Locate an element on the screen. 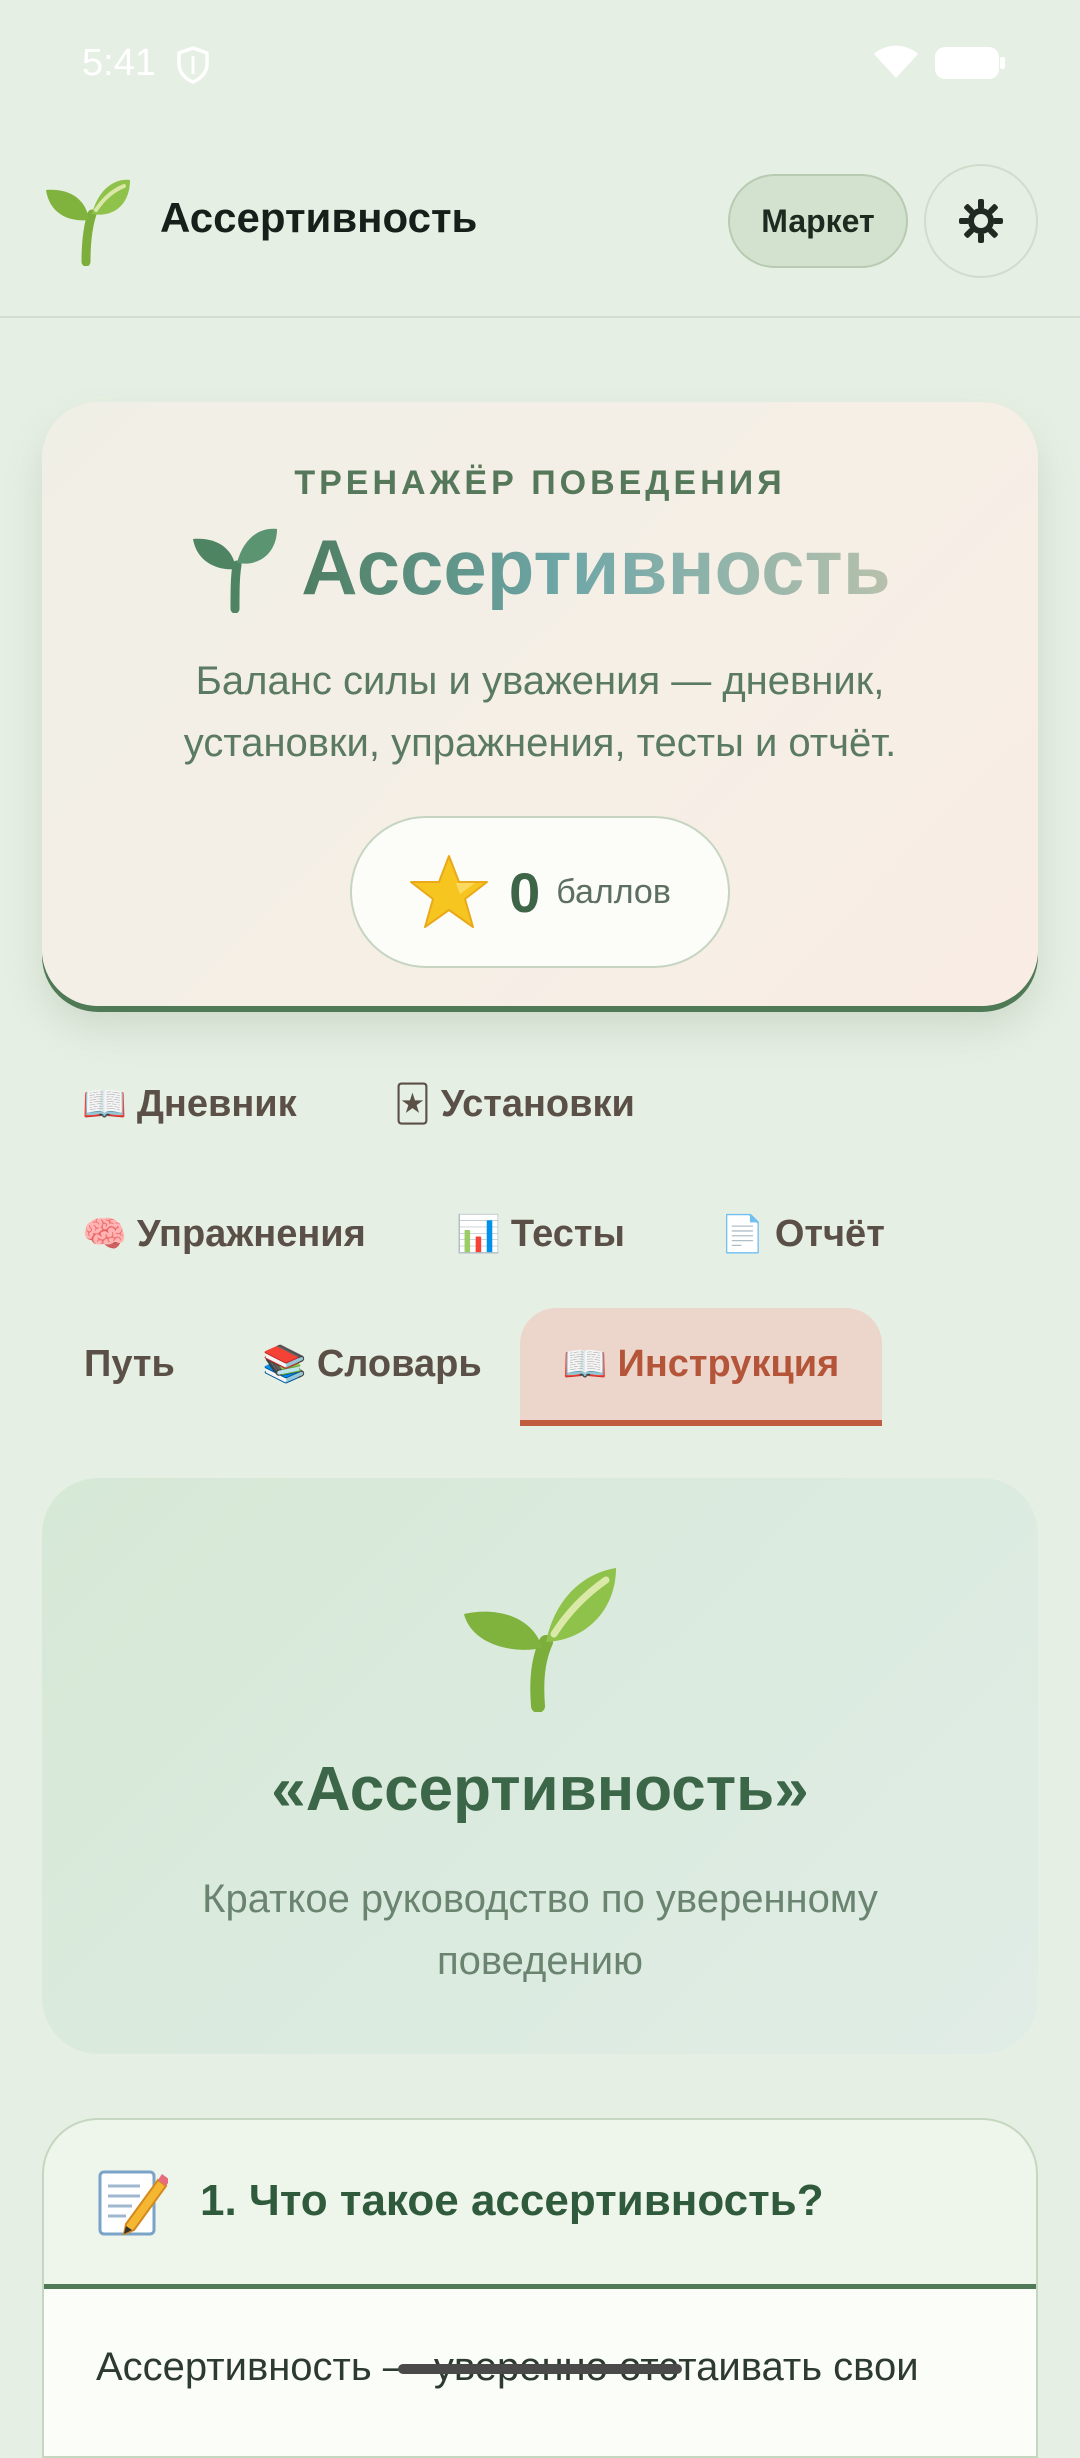  app-title: Ассертивность is located at coordinates (319, 217).